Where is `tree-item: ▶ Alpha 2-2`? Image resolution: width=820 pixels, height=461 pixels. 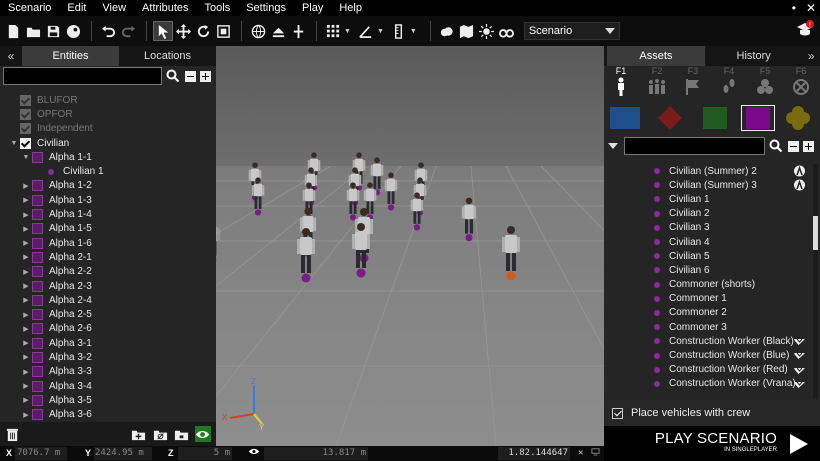 tree-item: ▶ Alpha 2-2 is located at coordinates (108, 272).